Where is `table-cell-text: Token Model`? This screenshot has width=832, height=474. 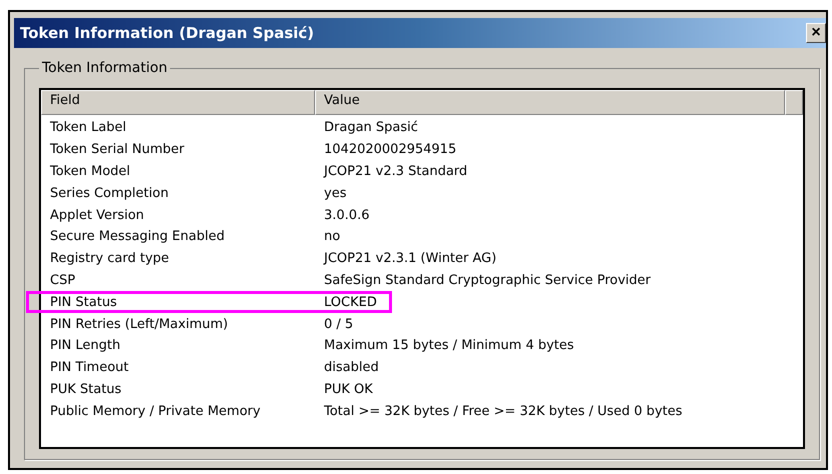 table-cell-text: Token Model is located at coordinates (90, 171).